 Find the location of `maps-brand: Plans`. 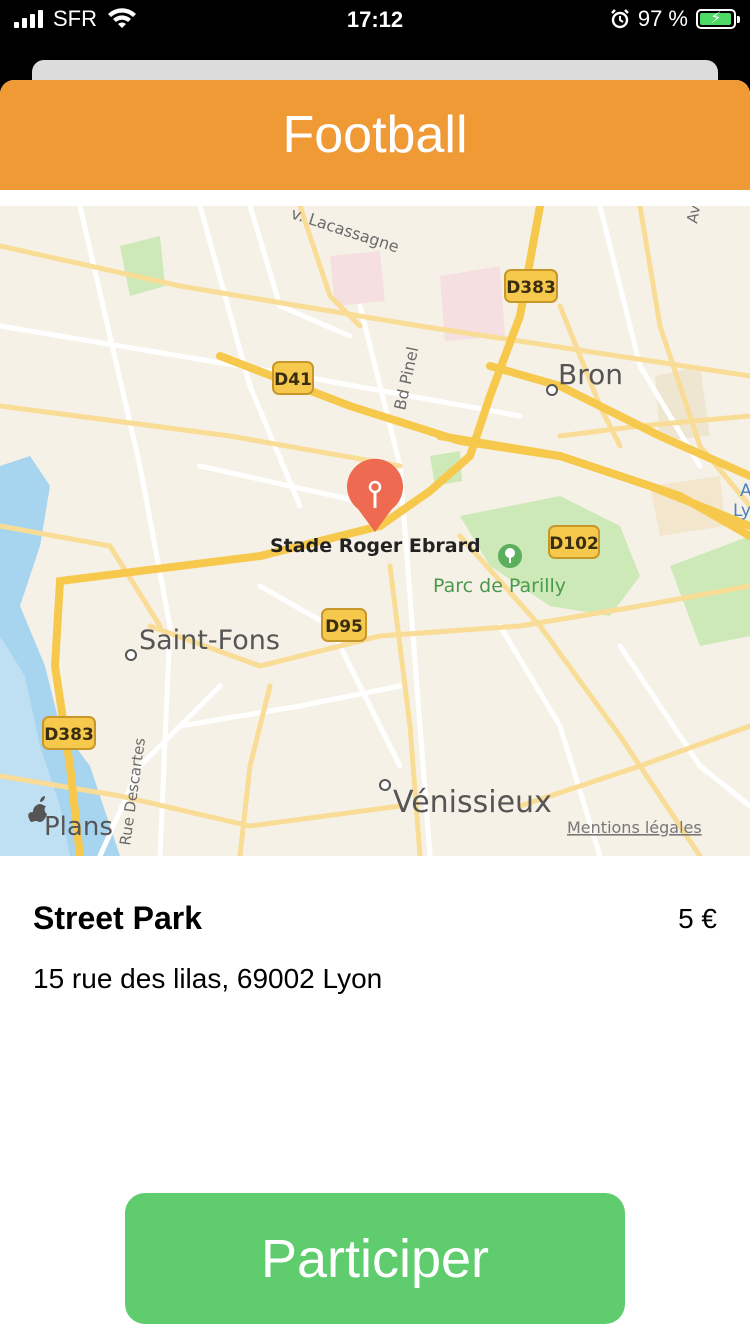

maps-brand: Plans is located at coordinates (78, 827).